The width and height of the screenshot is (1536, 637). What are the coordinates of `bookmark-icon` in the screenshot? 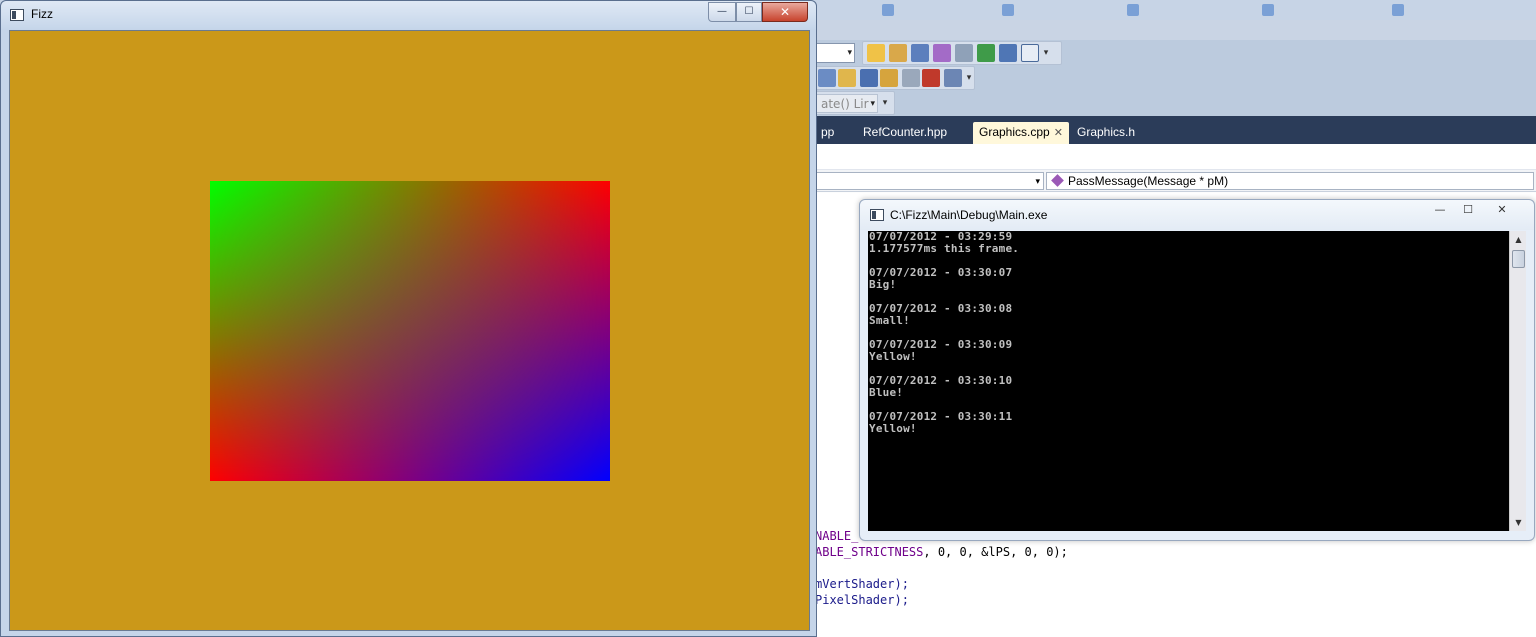 It's located at (911, 78).